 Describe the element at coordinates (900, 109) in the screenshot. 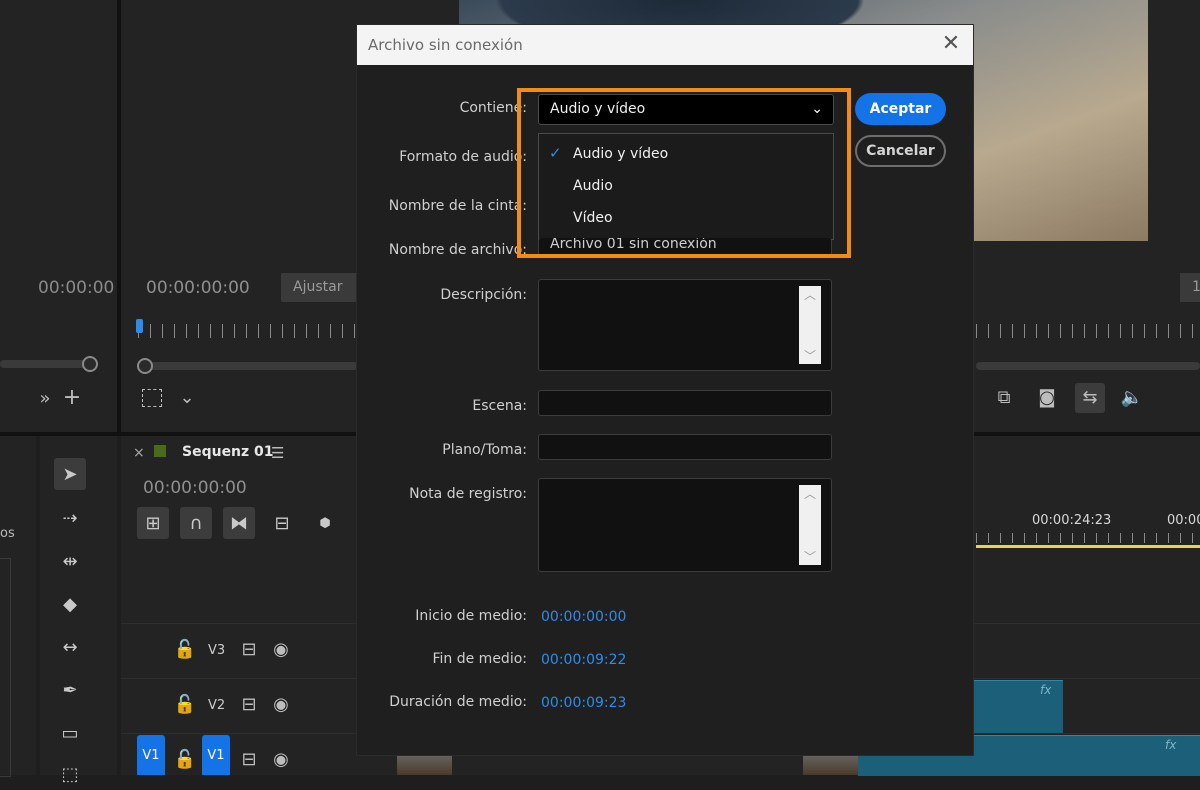

I see `accept-button: Aceptar` at that location.